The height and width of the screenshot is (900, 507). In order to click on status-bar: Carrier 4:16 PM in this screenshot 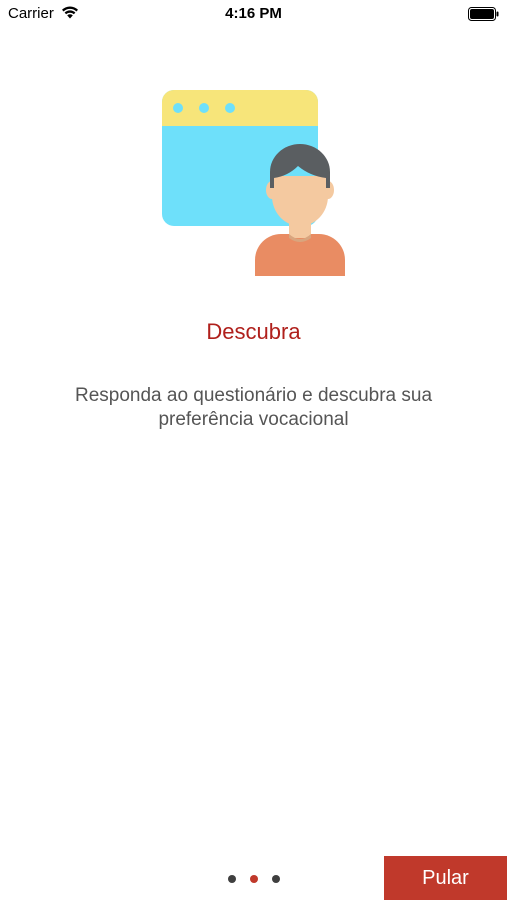, I will do `click(253, 14)`.